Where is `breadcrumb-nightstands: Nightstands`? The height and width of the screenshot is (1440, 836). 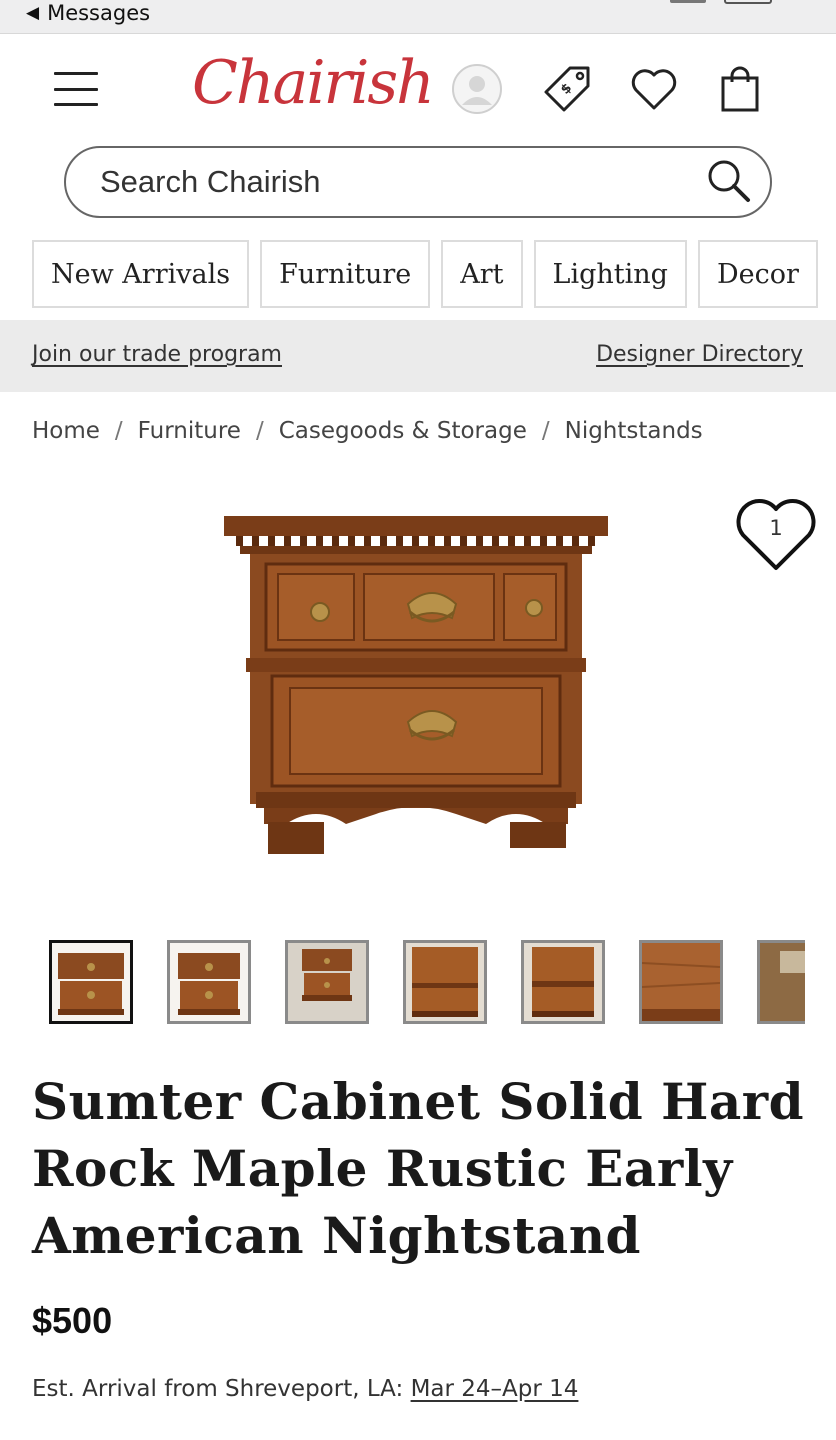 breadcrumb-nightstands: Nightstands is located at coordinates (634, 431).